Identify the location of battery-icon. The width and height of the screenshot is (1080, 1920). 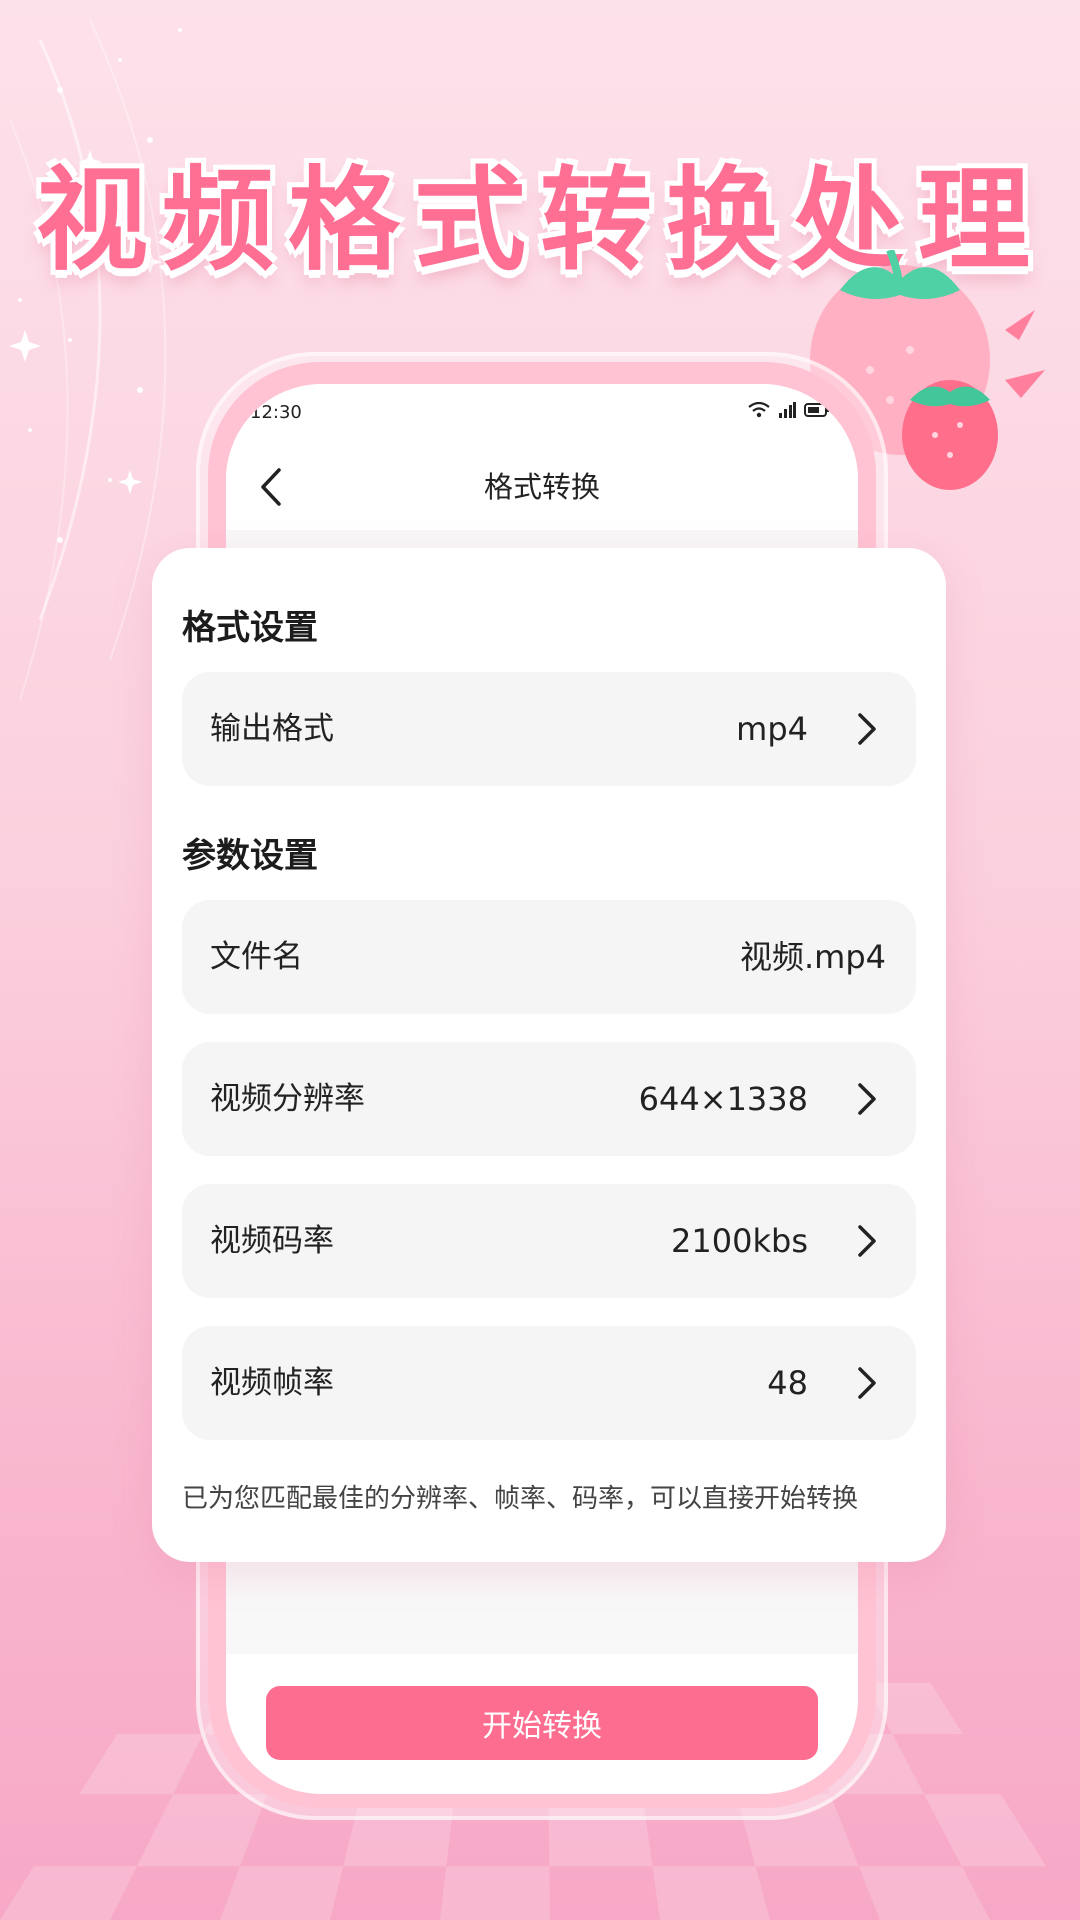
(816, 410).